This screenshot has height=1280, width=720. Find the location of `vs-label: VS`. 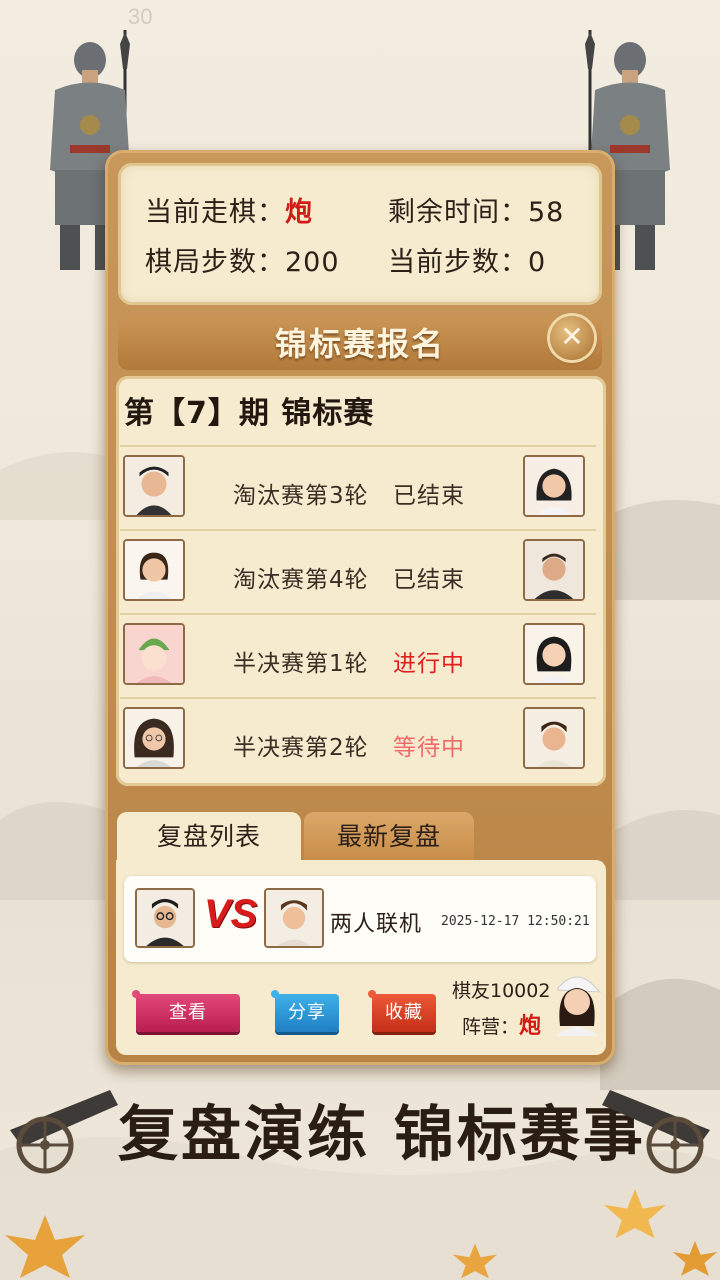

vs-label: VS is located at coordinates (231, 914).